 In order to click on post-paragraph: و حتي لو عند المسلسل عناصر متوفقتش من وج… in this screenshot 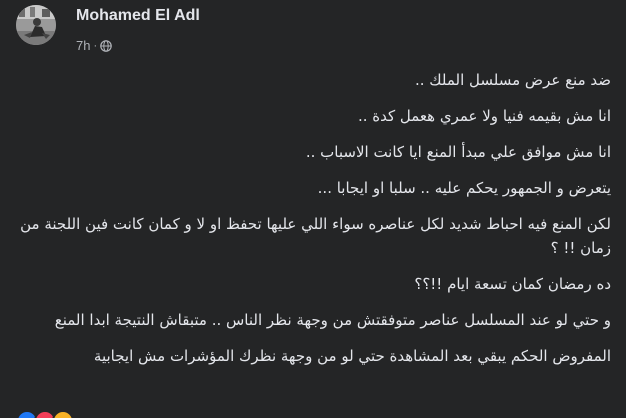, I will do `click(332, 320)`.